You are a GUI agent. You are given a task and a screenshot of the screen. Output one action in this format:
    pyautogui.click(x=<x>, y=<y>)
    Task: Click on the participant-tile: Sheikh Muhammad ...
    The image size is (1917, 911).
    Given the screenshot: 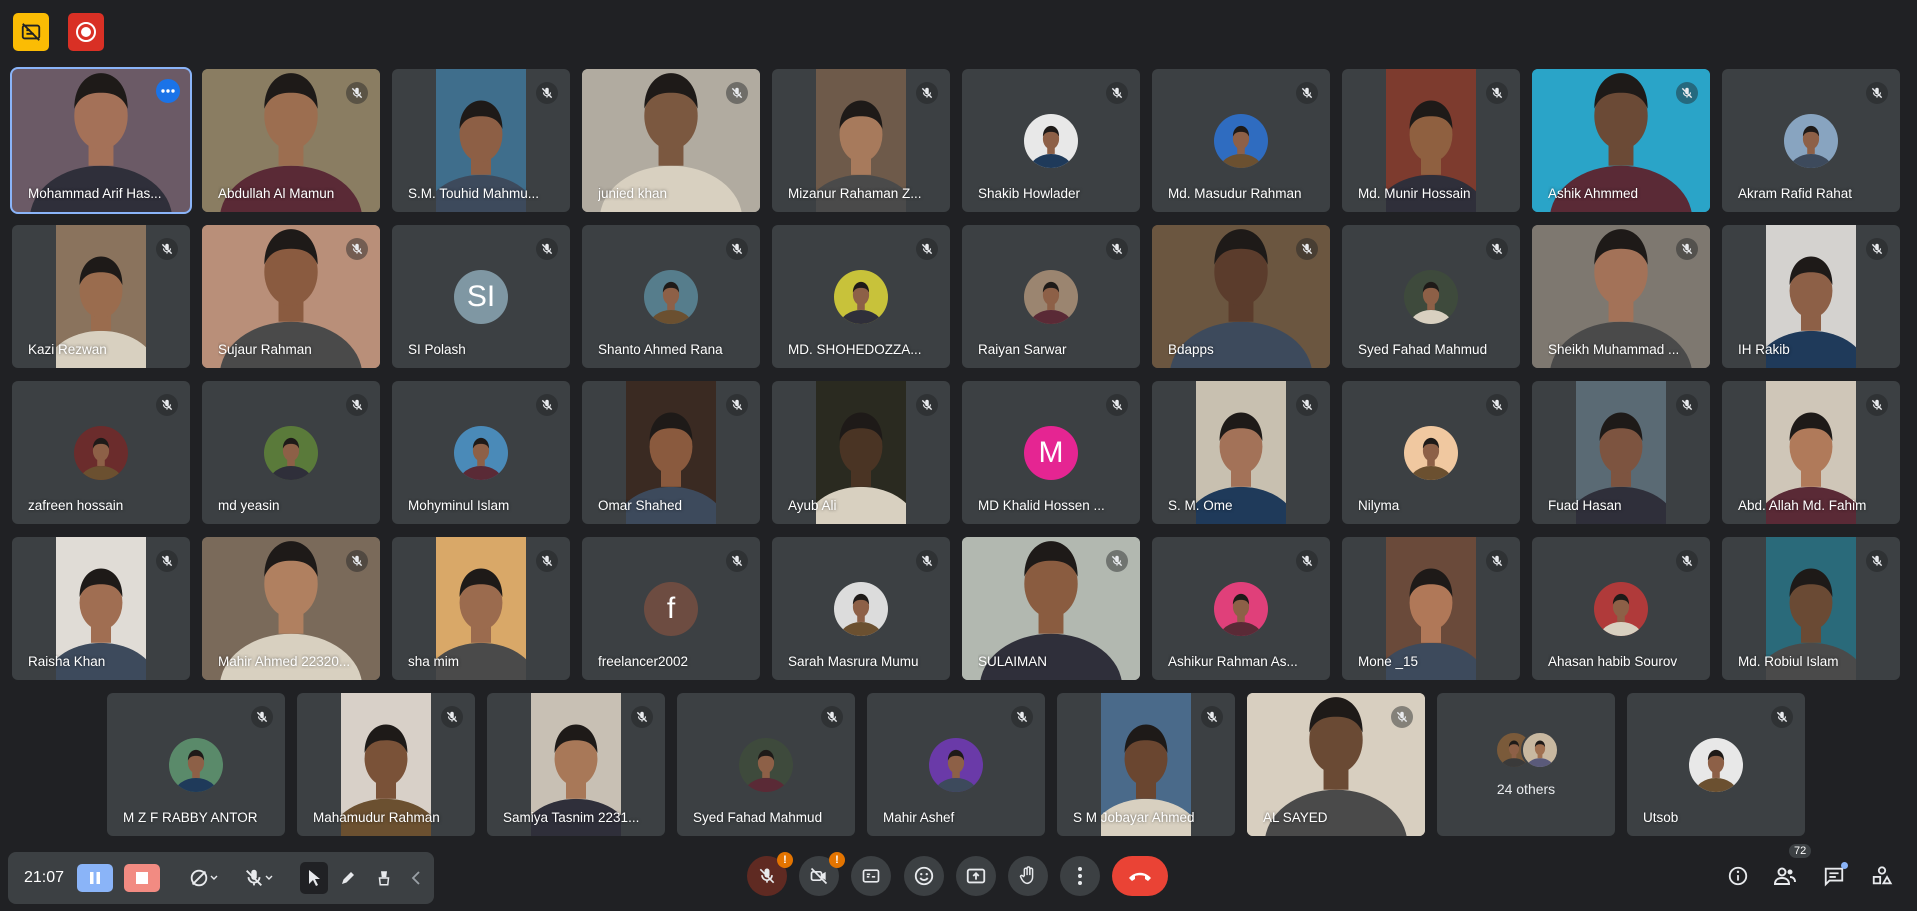 What is the action you would take?
    pyautogui.click(x=1621, y=296)
    